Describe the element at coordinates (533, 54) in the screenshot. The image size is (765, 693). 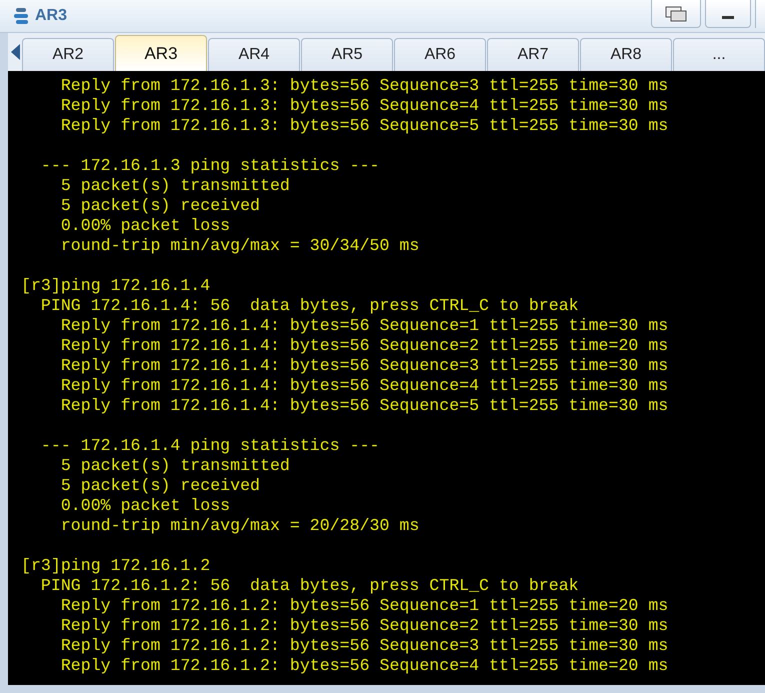
I see `tab: AR7` at that location.